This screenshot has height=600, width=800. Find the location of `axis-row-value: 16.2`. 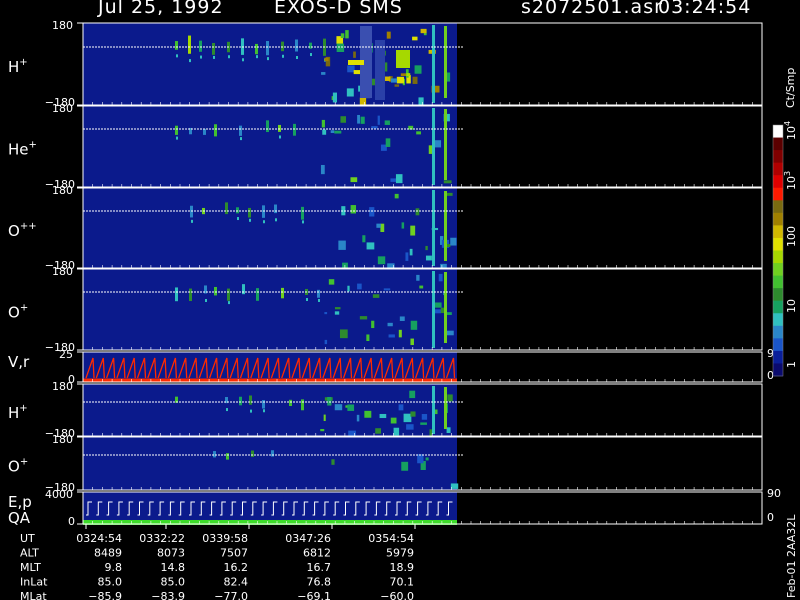

axis-row-value: 16.2 is located at coordinates (236, 567).